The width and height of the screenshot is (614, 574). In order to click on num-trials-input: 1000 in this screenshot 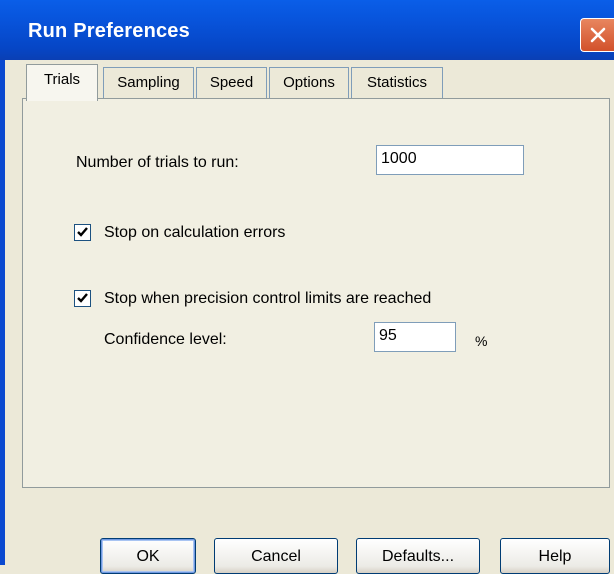, I will do `click(450, 160)`.